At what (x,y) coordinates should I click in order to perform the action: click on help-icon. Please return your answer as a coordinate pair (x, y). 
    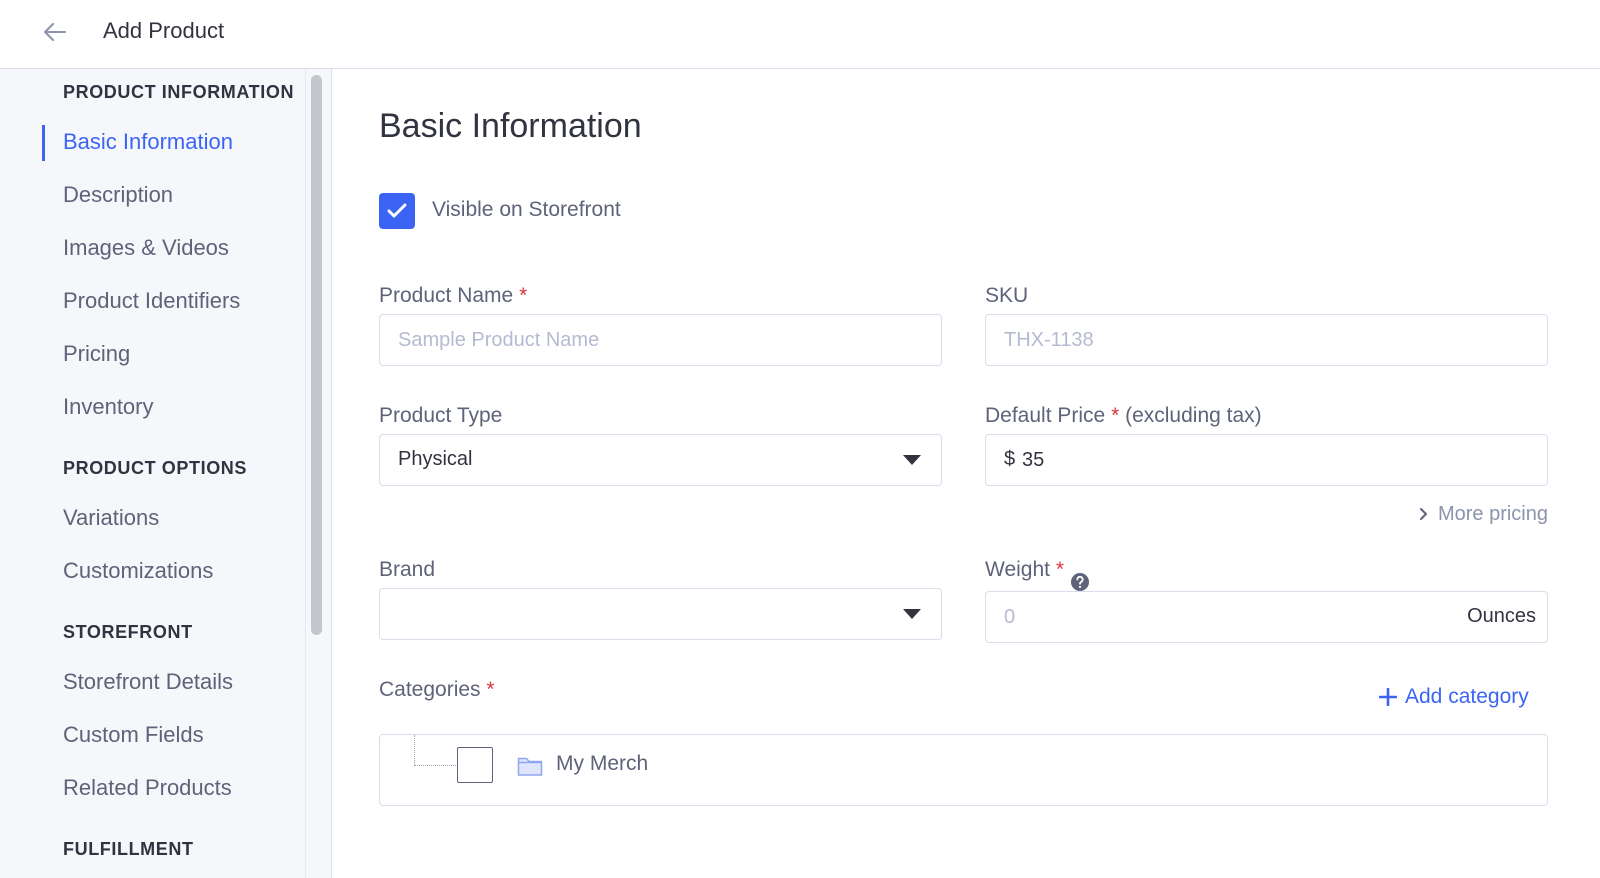
    Looking at the image, I should click on (1080, 582).